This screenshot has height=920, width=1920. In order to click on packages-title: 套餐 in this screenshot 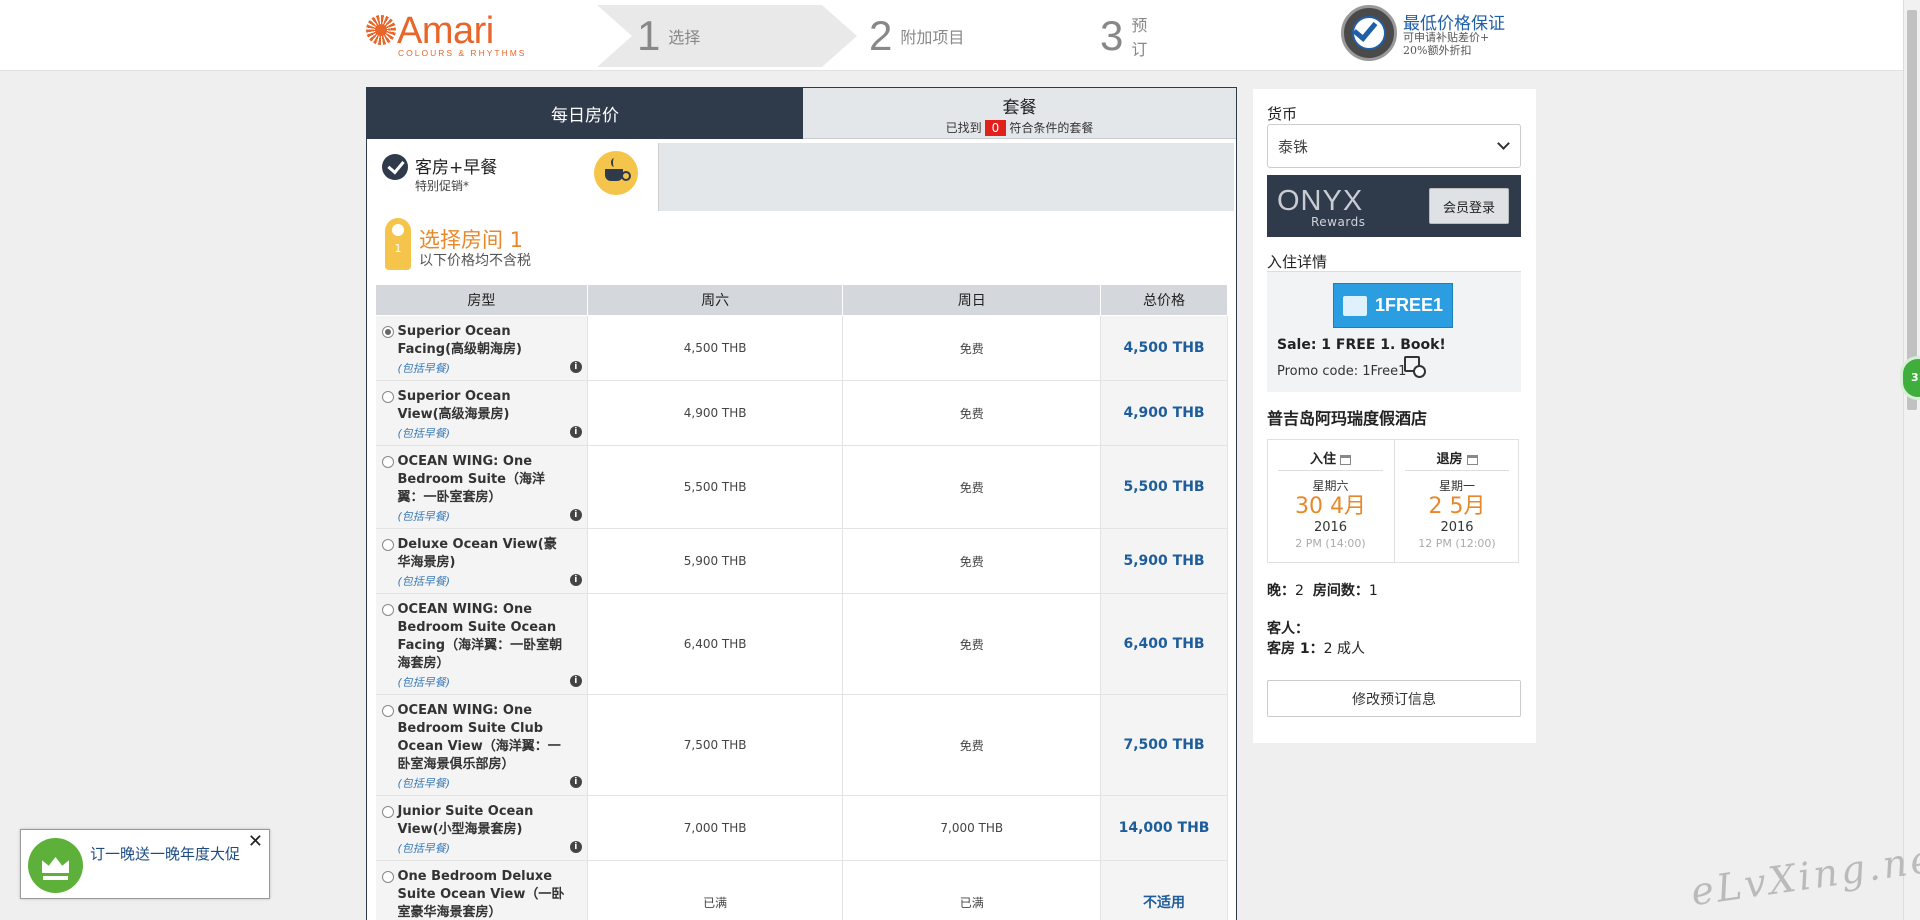, I will do `click(1019, 108)`.